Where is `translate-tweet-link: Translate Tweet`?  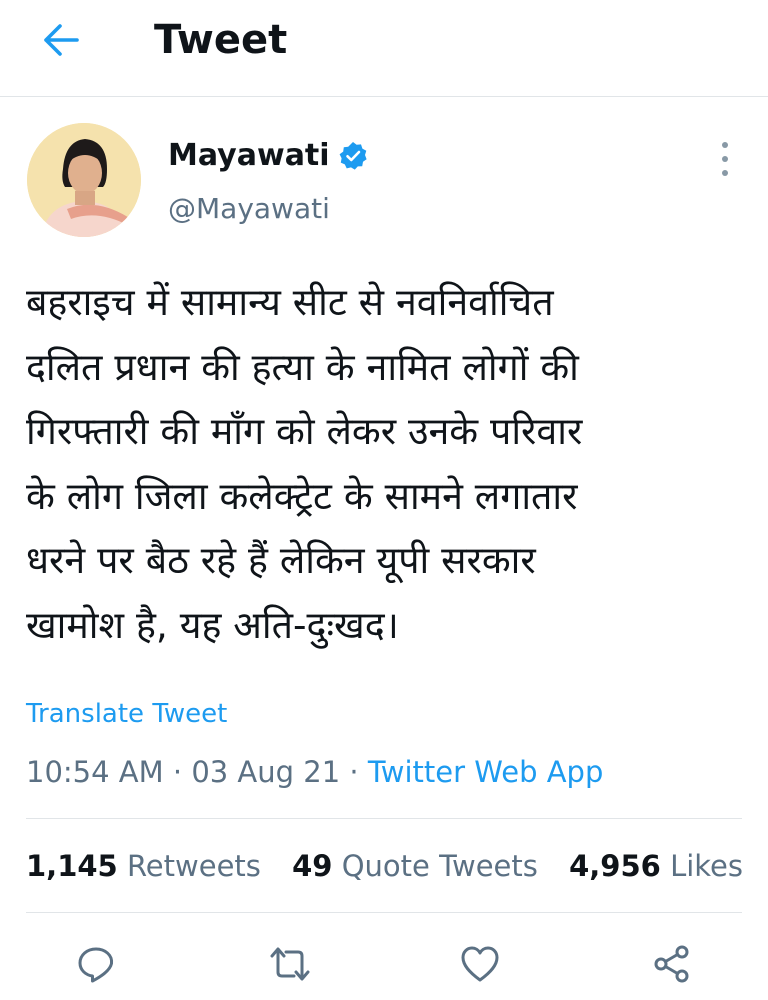
translate-tweet-link: Translate Tweet is located at coordinates (126, 714).